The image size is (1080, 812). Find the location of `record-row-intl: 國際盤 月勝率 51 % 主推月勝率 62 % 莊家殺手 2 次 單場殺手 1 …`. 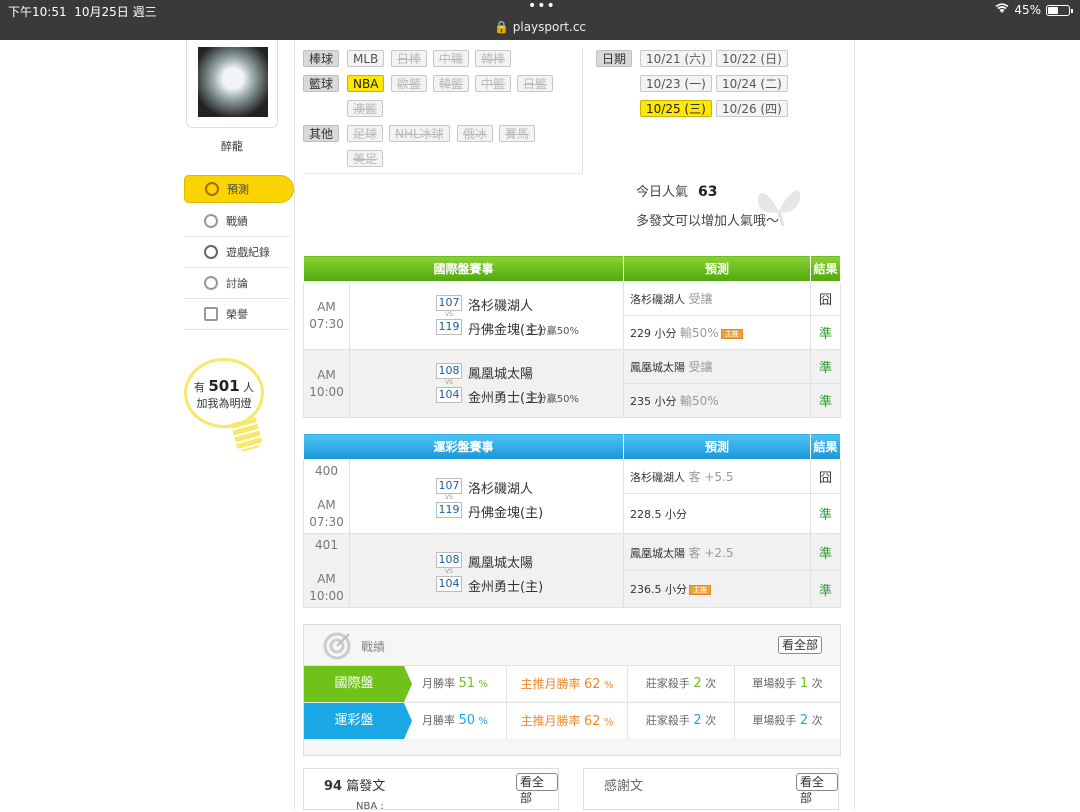

record-row-intl: 國際盤 月勝率 51 % 主推月勝率 62 % 莊家殺手 2 次 單場殺手 1 … is located at coordinates (572, 683).